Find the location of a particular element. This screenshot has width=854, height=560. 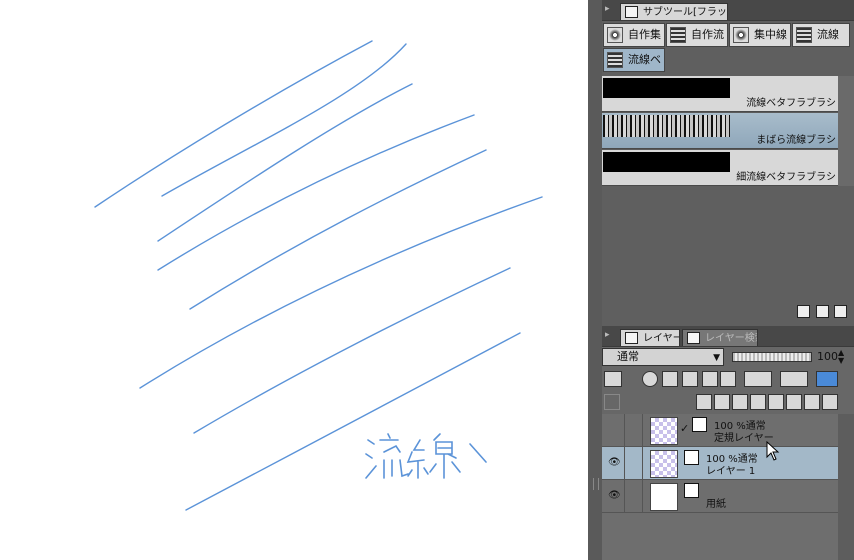

brush-list: 流線ベタフラブラシ まばら流線ブラシ 細流線ベタフラブラシ is located at coordinates (728, 131).